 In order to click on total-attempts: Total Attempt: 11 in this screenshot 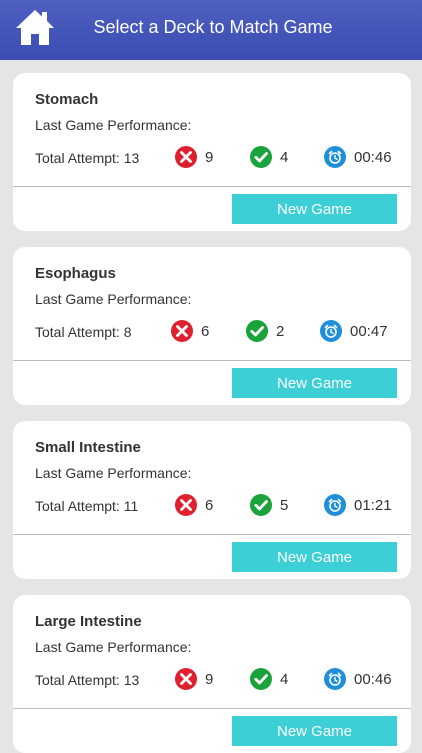, I will do `click(87, 506)`.